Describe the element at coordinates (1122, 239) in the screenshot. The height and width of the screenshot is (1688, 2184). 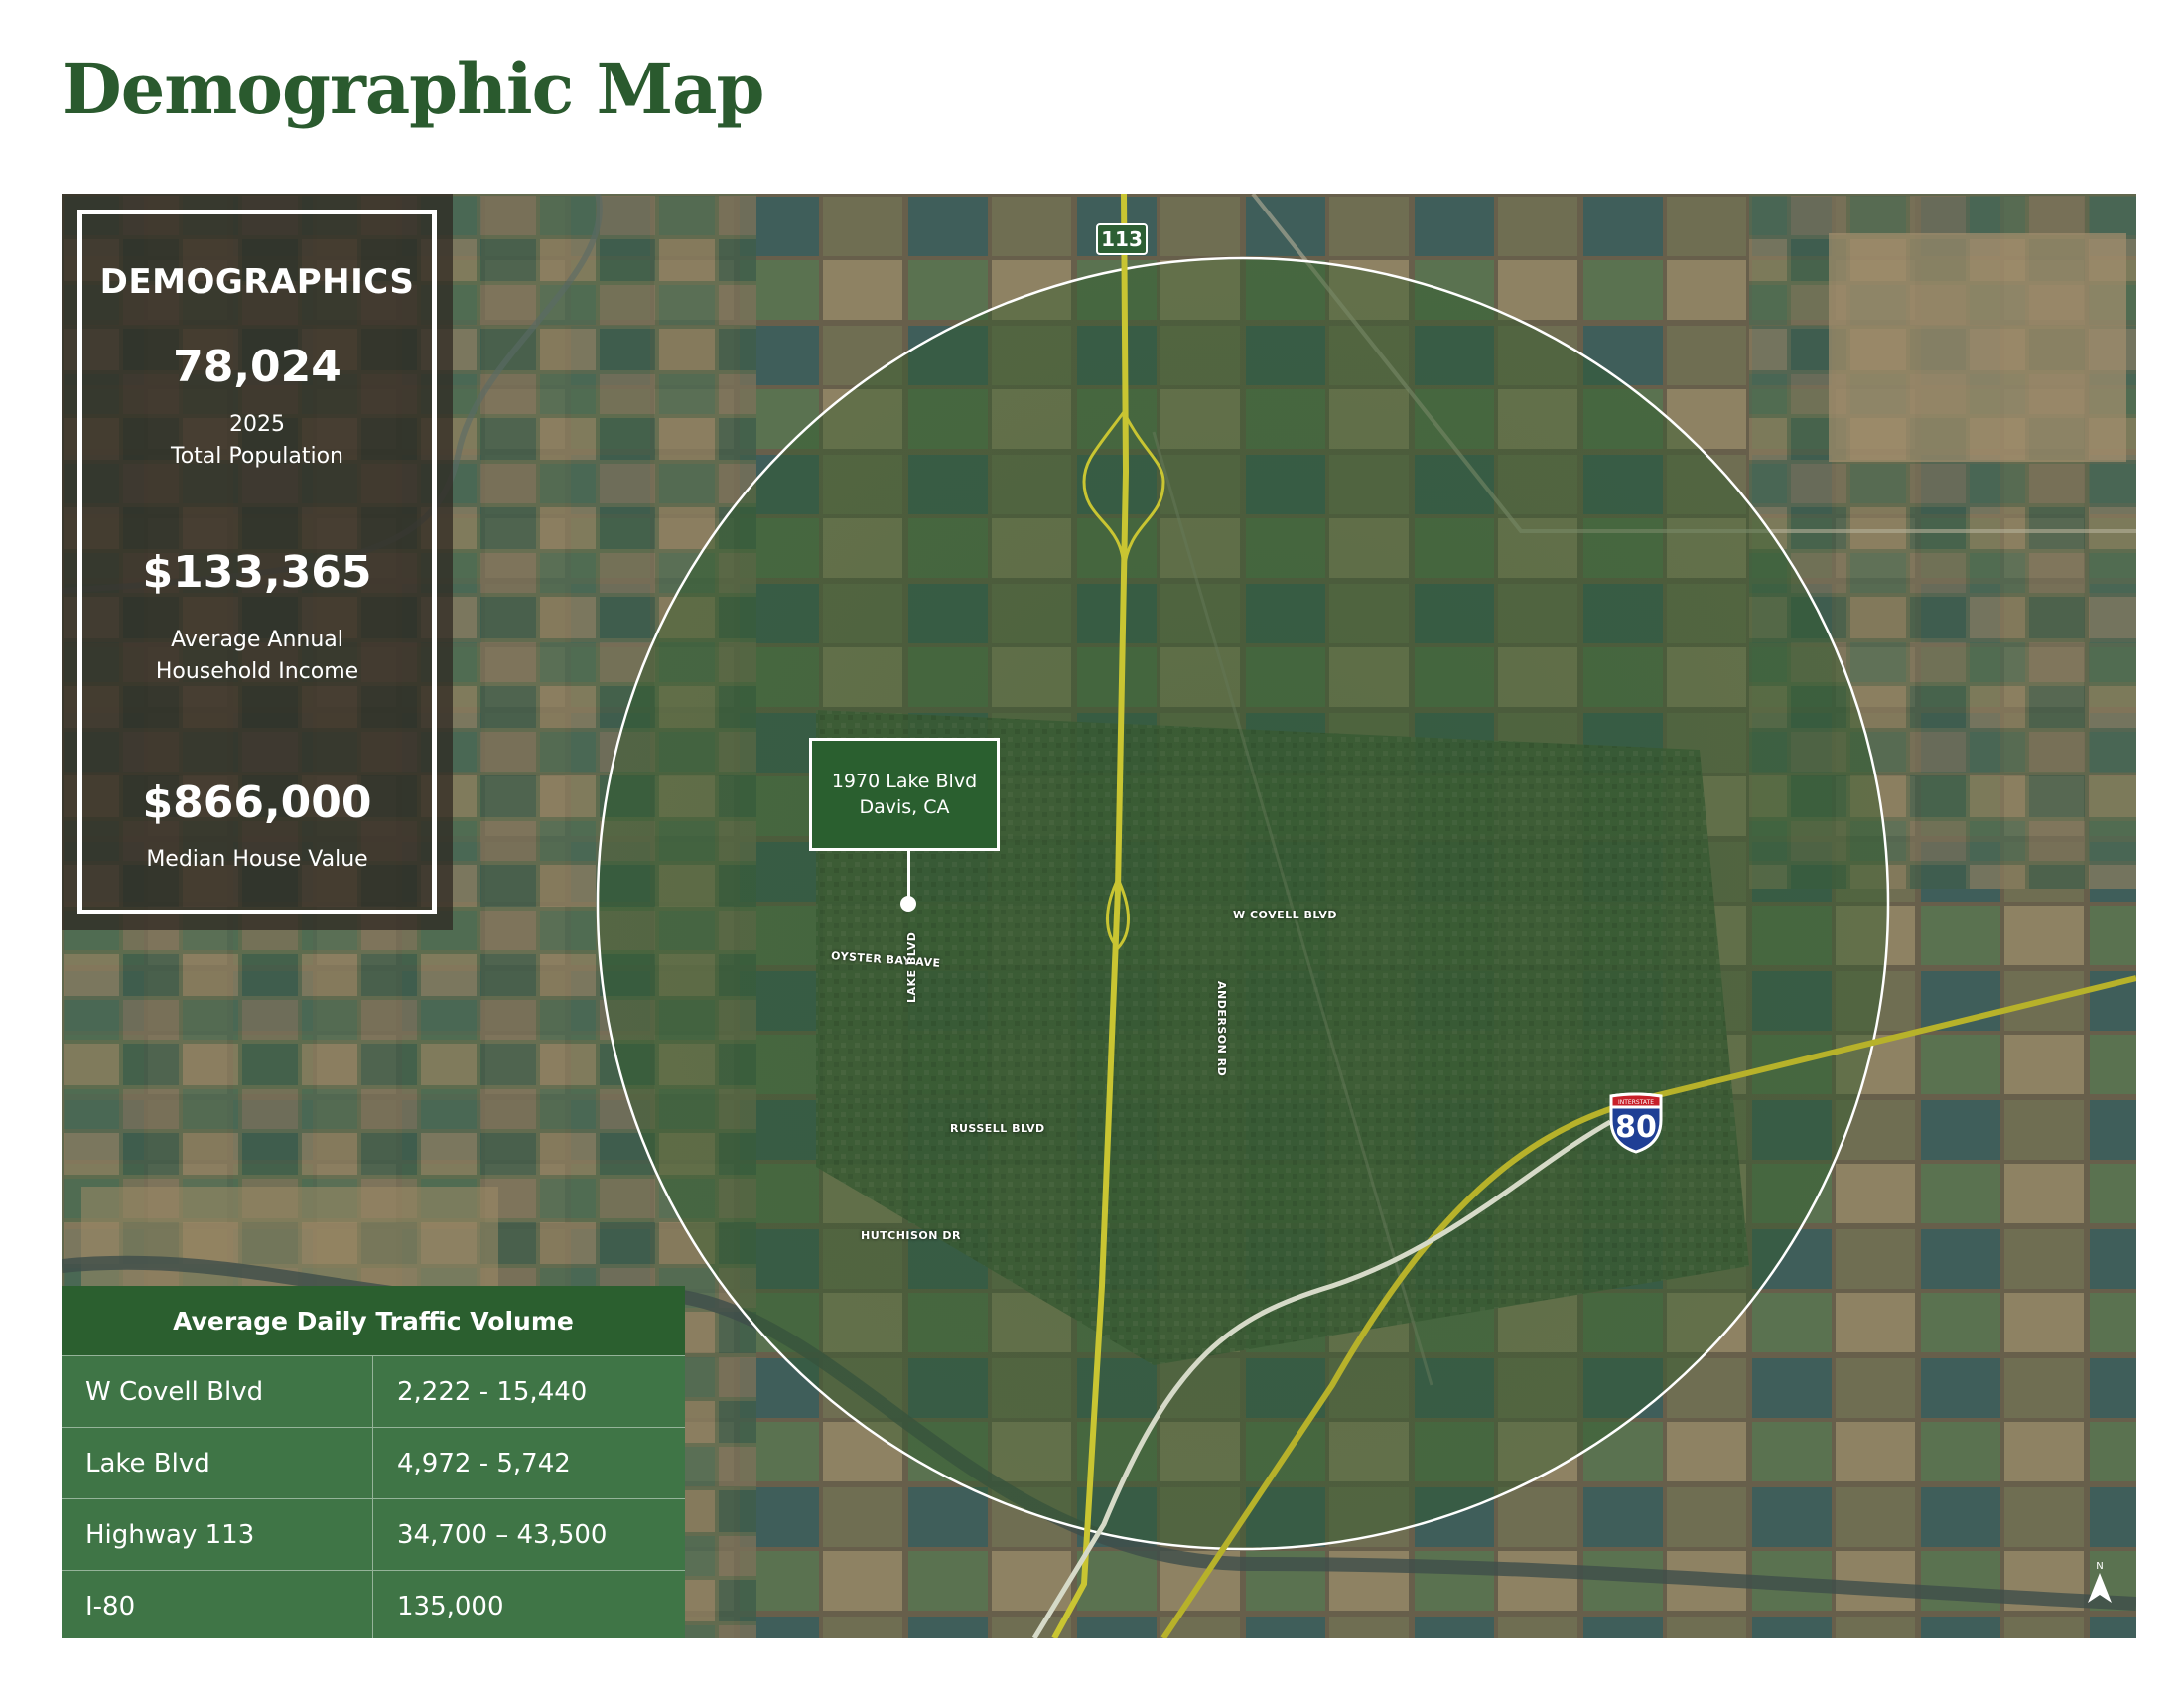
I see `highway-113-shield: 113` at that location.